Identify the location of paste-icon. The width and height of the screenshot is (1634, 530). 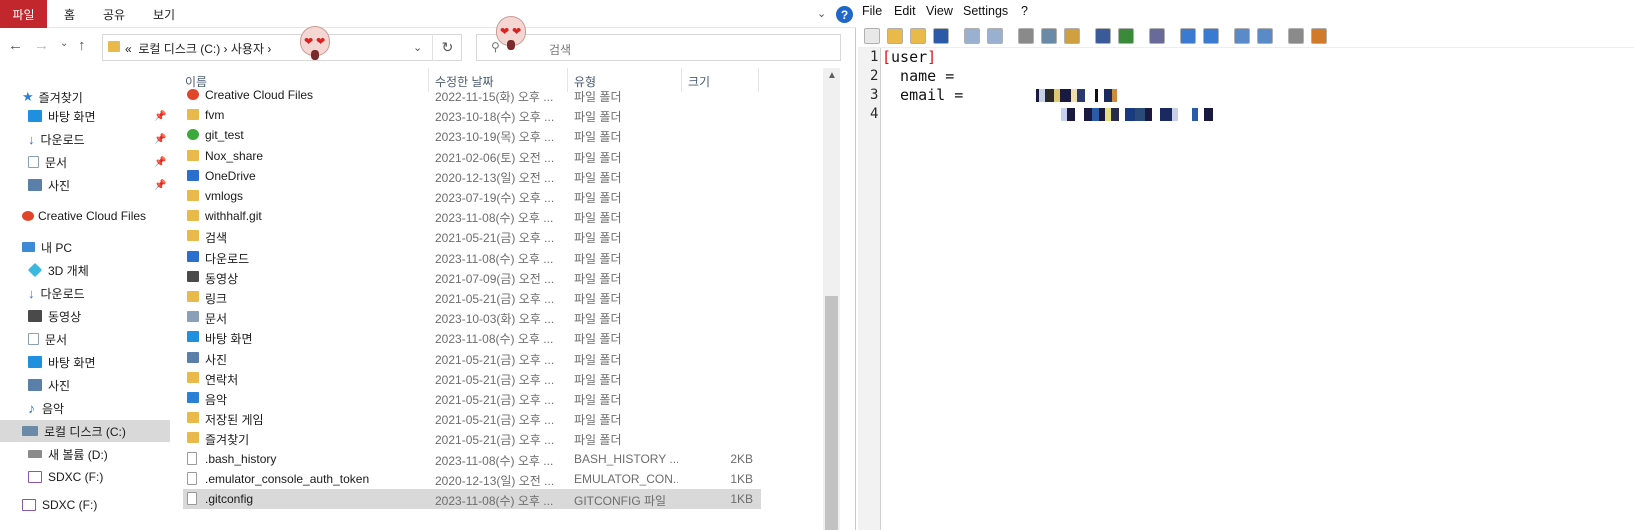
(1072, 36).